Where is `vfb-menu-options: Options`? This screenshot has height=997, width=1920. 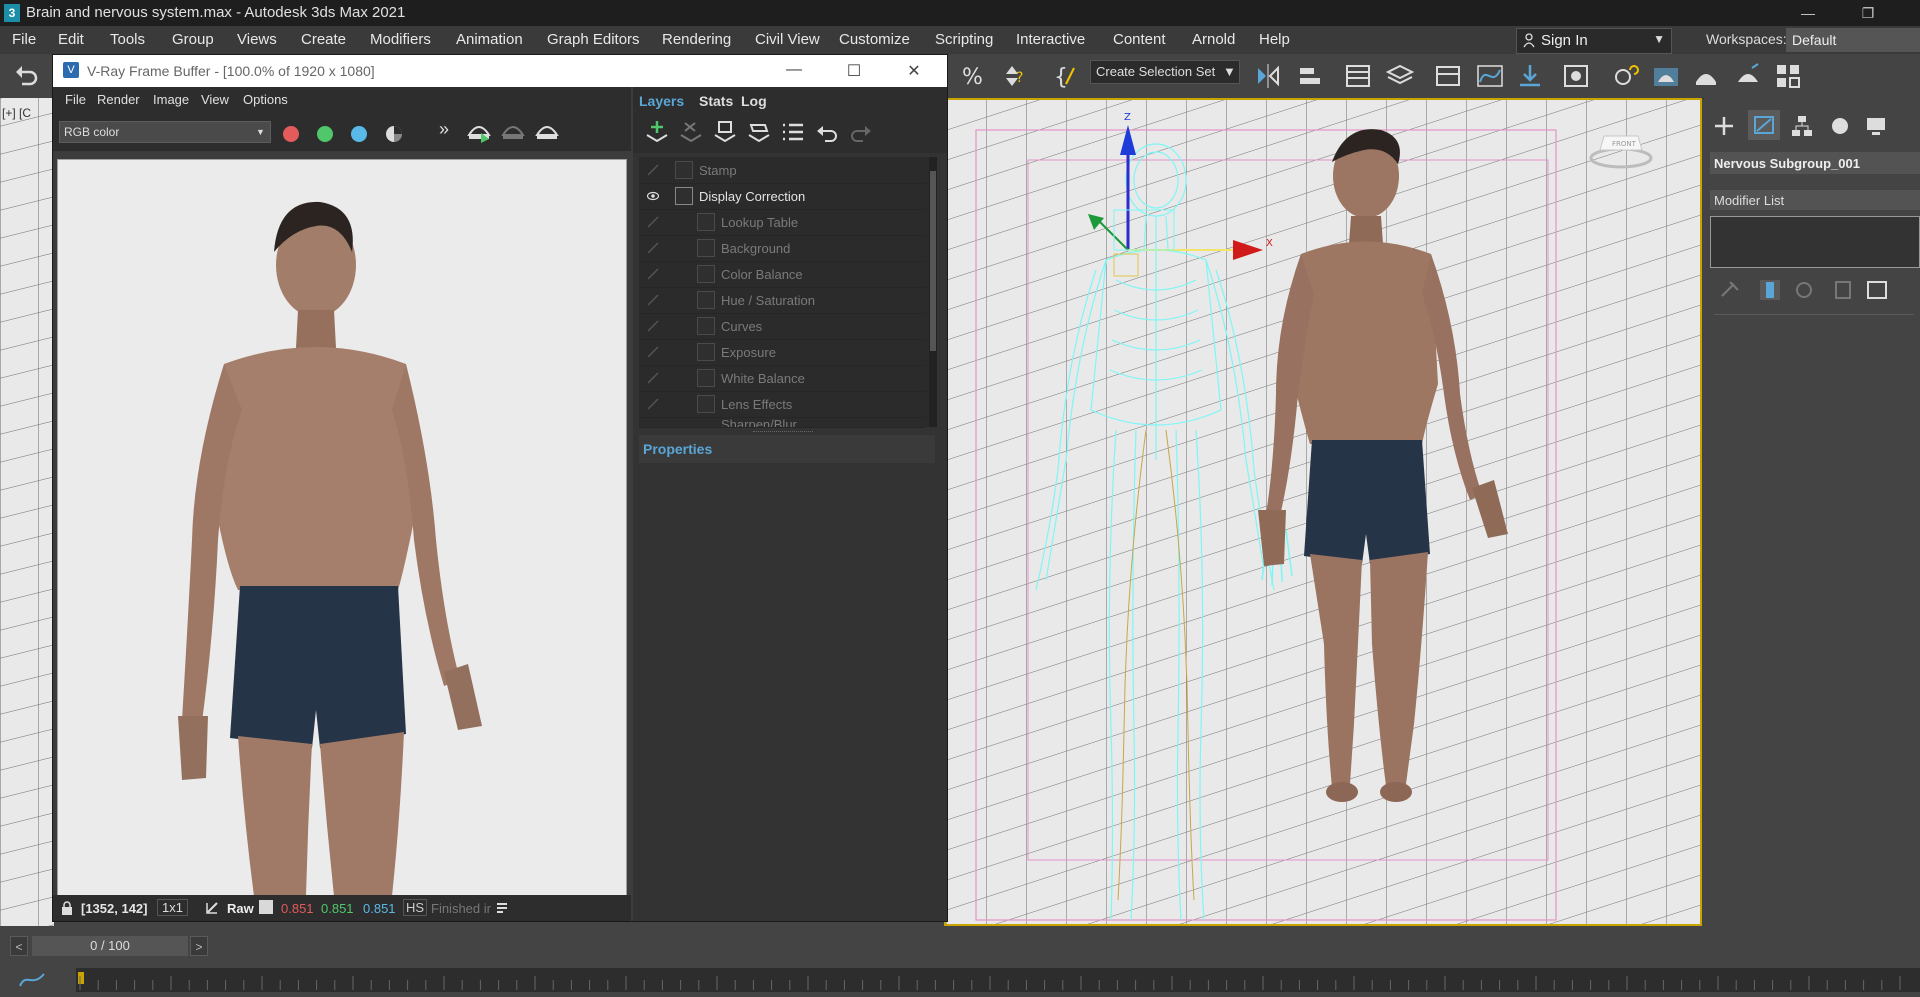 vfb-menu-options: Options is located at coordinates (265, 99).